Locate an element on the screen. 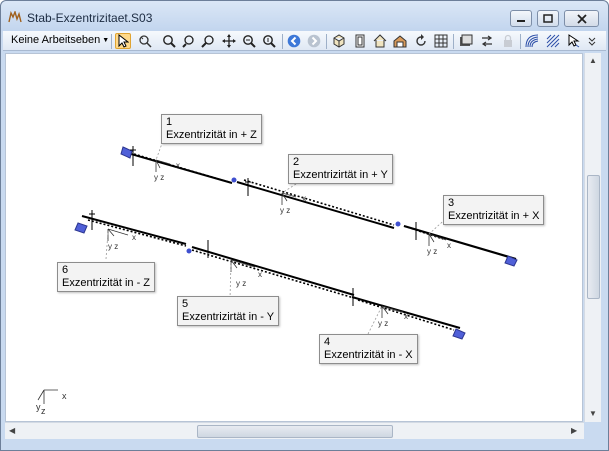 This screenshot has width=609, height=451. zoom-all-icon is located at coordinates (249, 41).